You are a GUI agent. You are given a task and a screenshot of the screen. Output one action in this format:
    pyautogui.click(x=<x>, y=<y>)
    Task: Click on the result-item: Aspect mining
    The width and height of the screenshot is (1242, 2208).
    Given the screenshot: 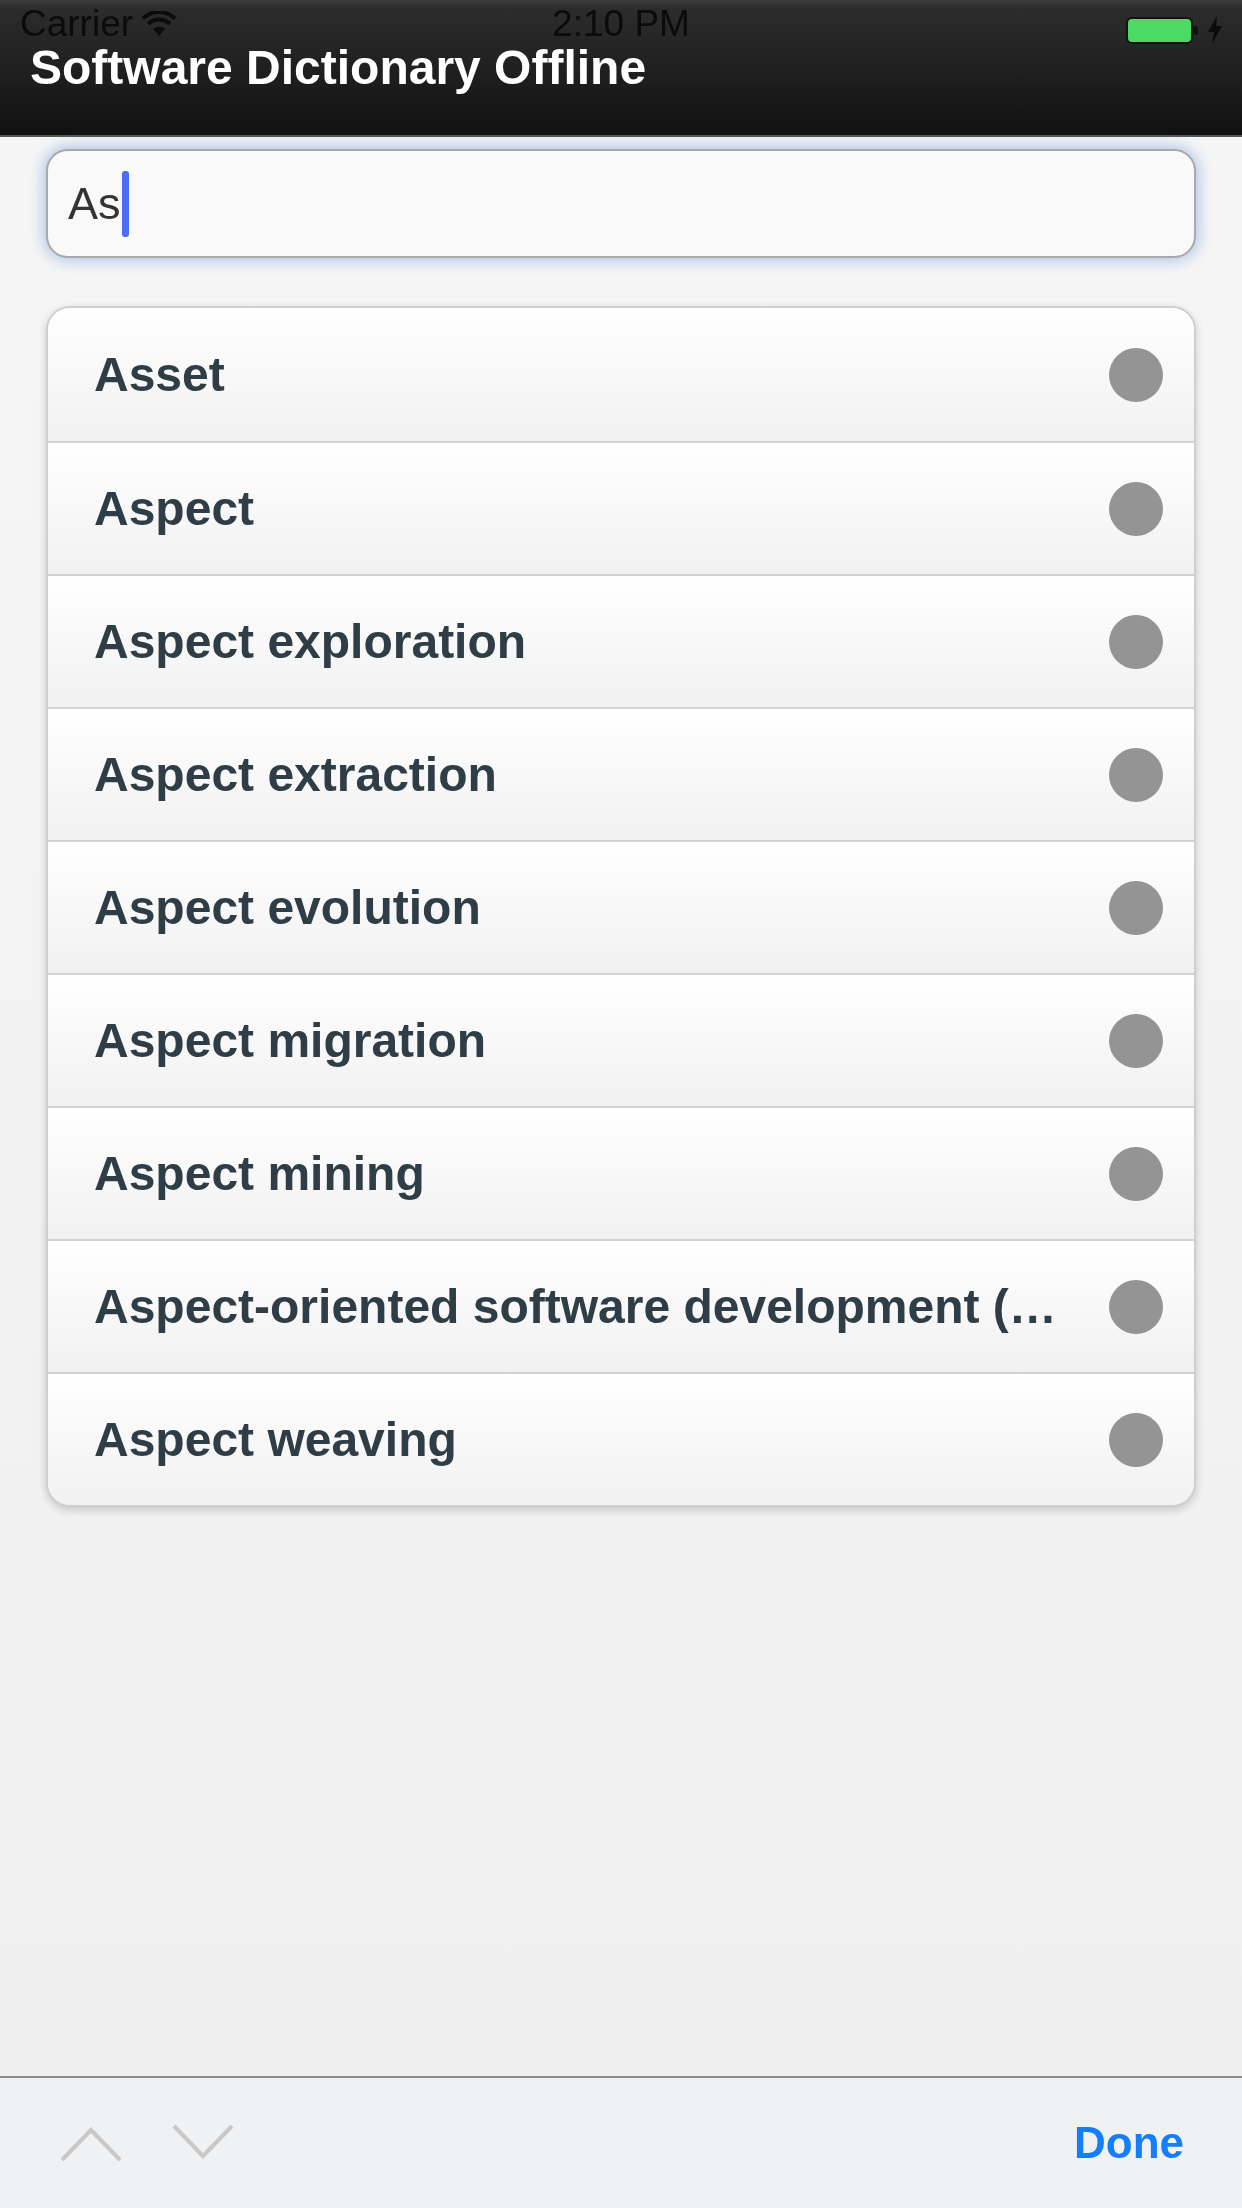 What is the action you would take?
    pyautogui.click(x=621, y=1172)
    